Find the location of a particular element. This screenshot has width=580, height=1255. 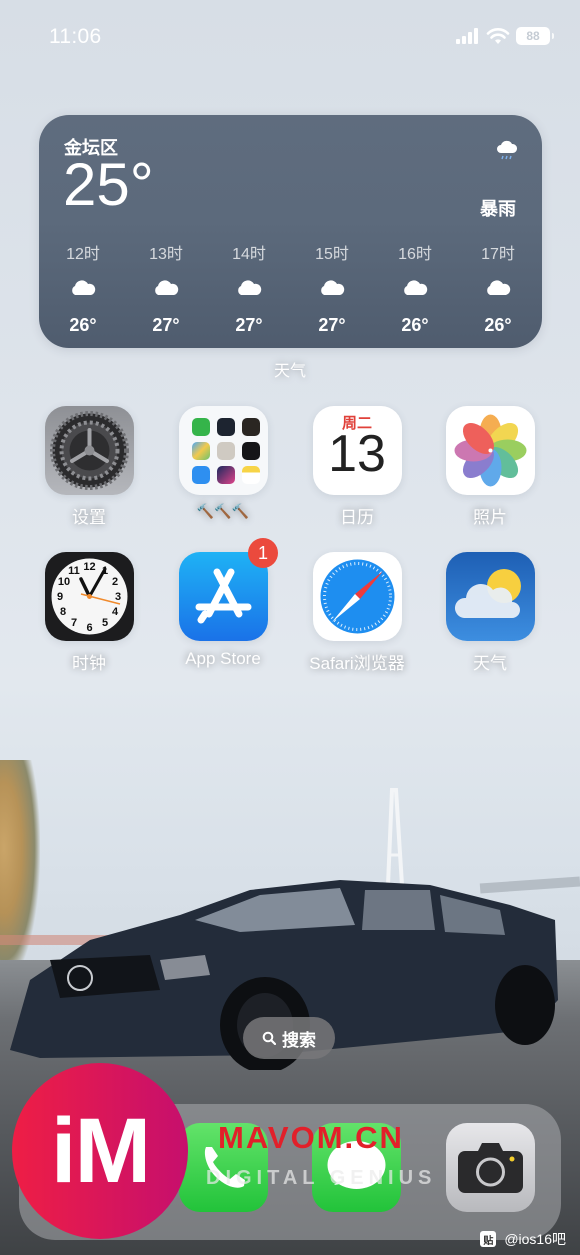

hourly-item: 17时 26° is located at coordinates (498, 288).